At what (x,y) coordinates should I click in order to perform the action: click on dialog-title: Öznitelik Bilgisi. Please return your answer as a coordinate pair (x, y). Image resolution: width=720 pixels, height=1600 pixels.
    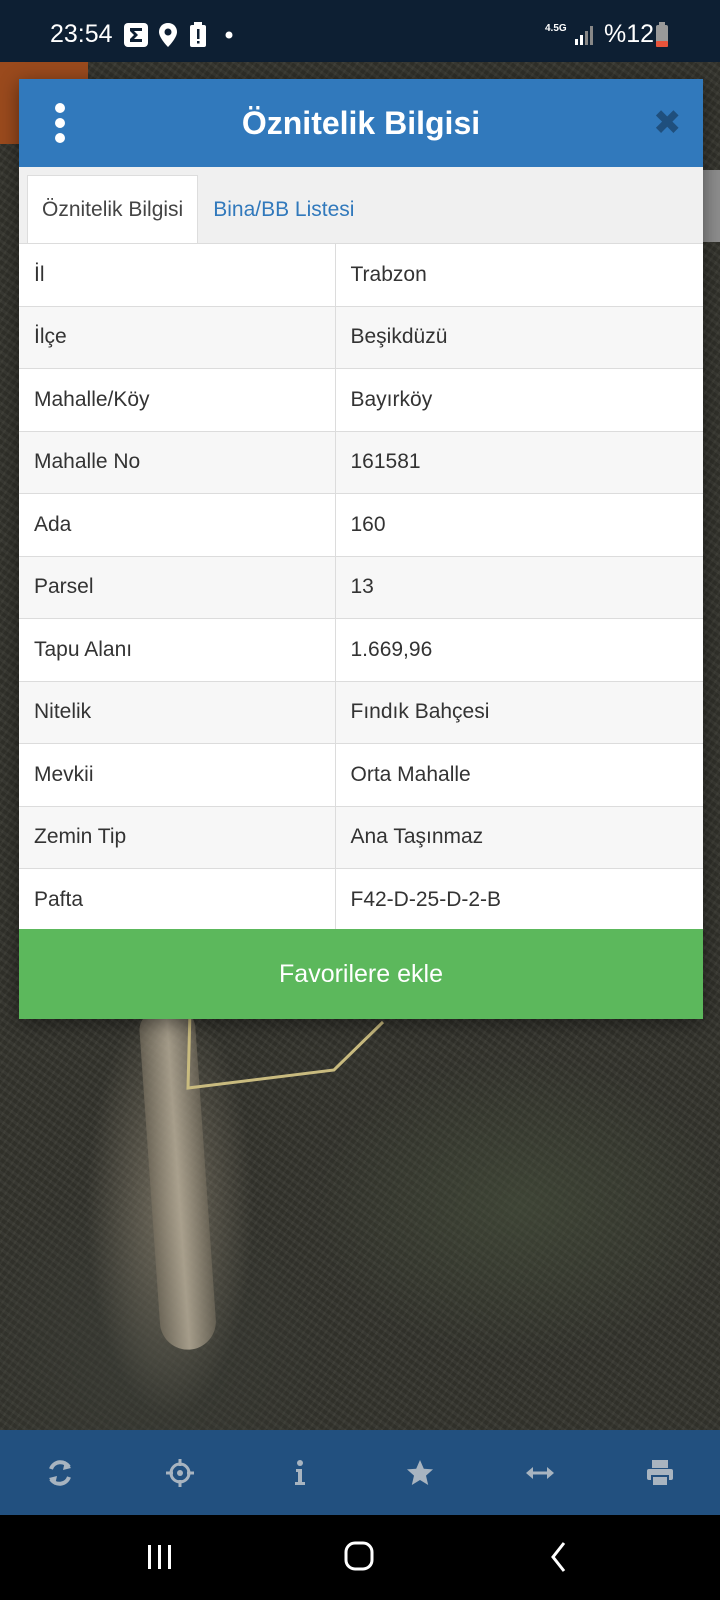
    Looking at the image, I should click on (361, 123).